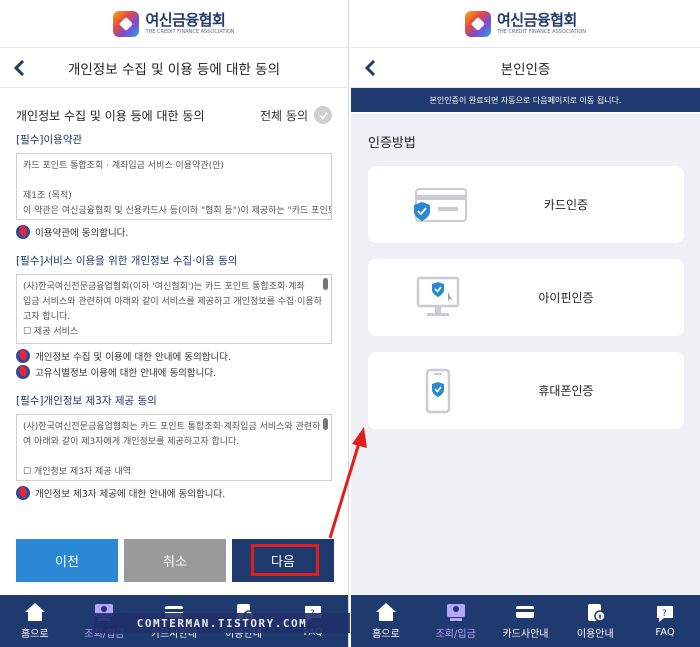 The width and height of the screenshot is (700, 647). What do you see at coordinates (284, 115) in the screenshot?
I see `agree-all-label: 전체 동의` at bounding box center [284, 115].